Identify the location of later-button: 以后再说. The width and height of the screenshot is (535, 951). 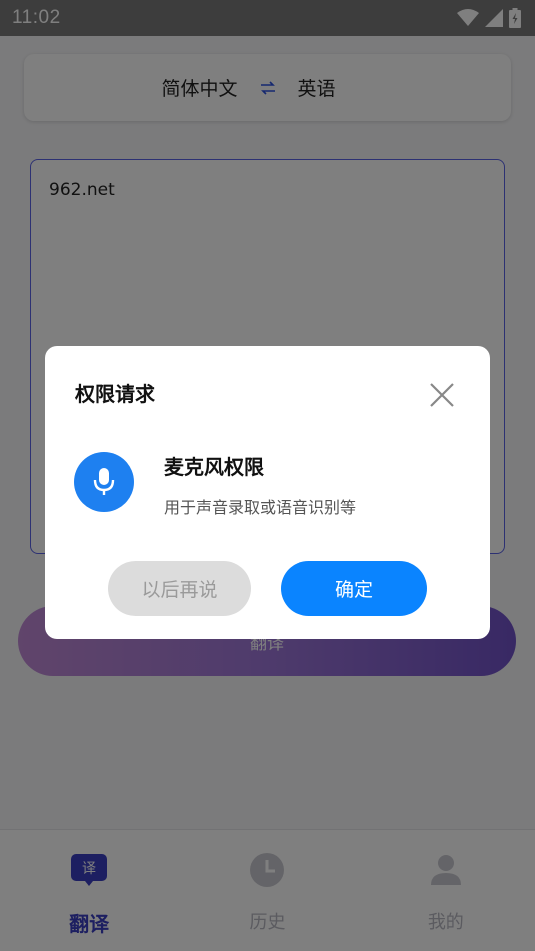
(179, 588).